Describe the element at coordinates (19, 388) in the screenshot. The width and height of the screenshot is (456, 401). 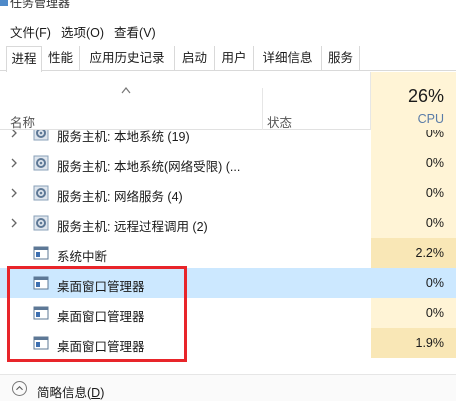
I see `chevron-up-circle-icon` at that location.